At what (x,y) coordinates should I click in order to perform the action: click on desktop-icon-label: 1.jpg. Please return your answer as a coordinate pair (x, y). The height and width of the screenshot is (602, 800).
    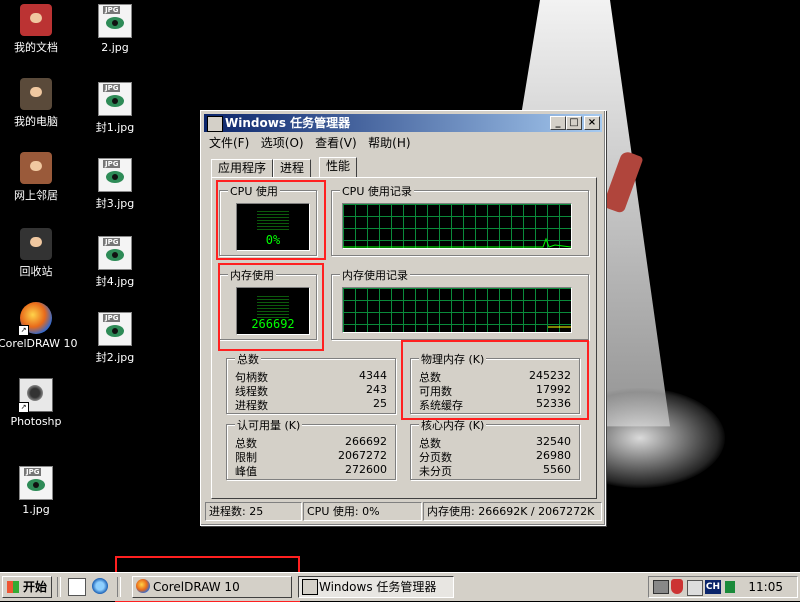
    Looking at the image, I should click on (36, 509).